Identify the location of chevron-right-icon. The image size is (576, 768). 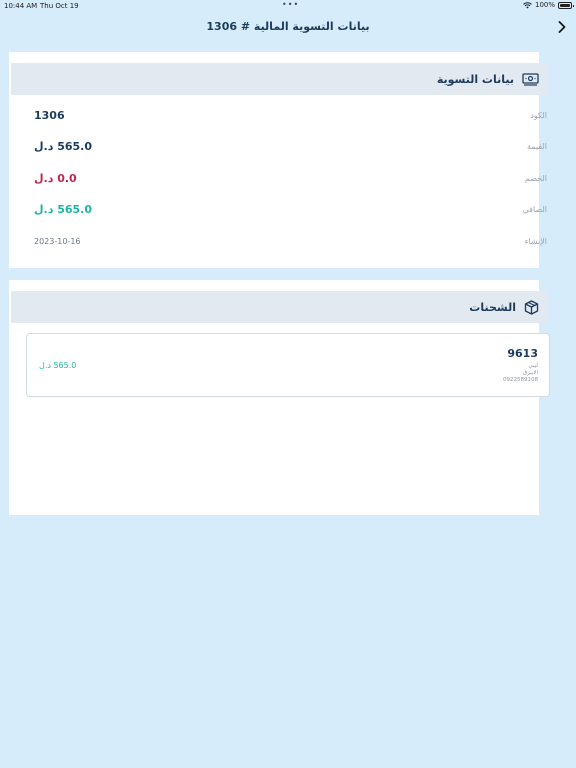
(562, 27).